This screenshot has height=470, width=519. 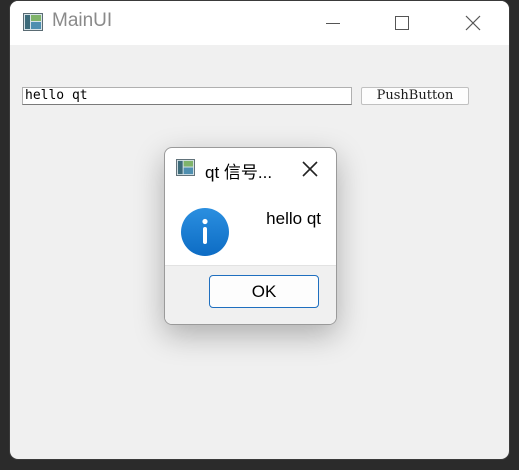 What do you see at coordinates (293, 218) in the screenshot?
I see `dialog-message: hello qt` at bounding box center [293, 218].